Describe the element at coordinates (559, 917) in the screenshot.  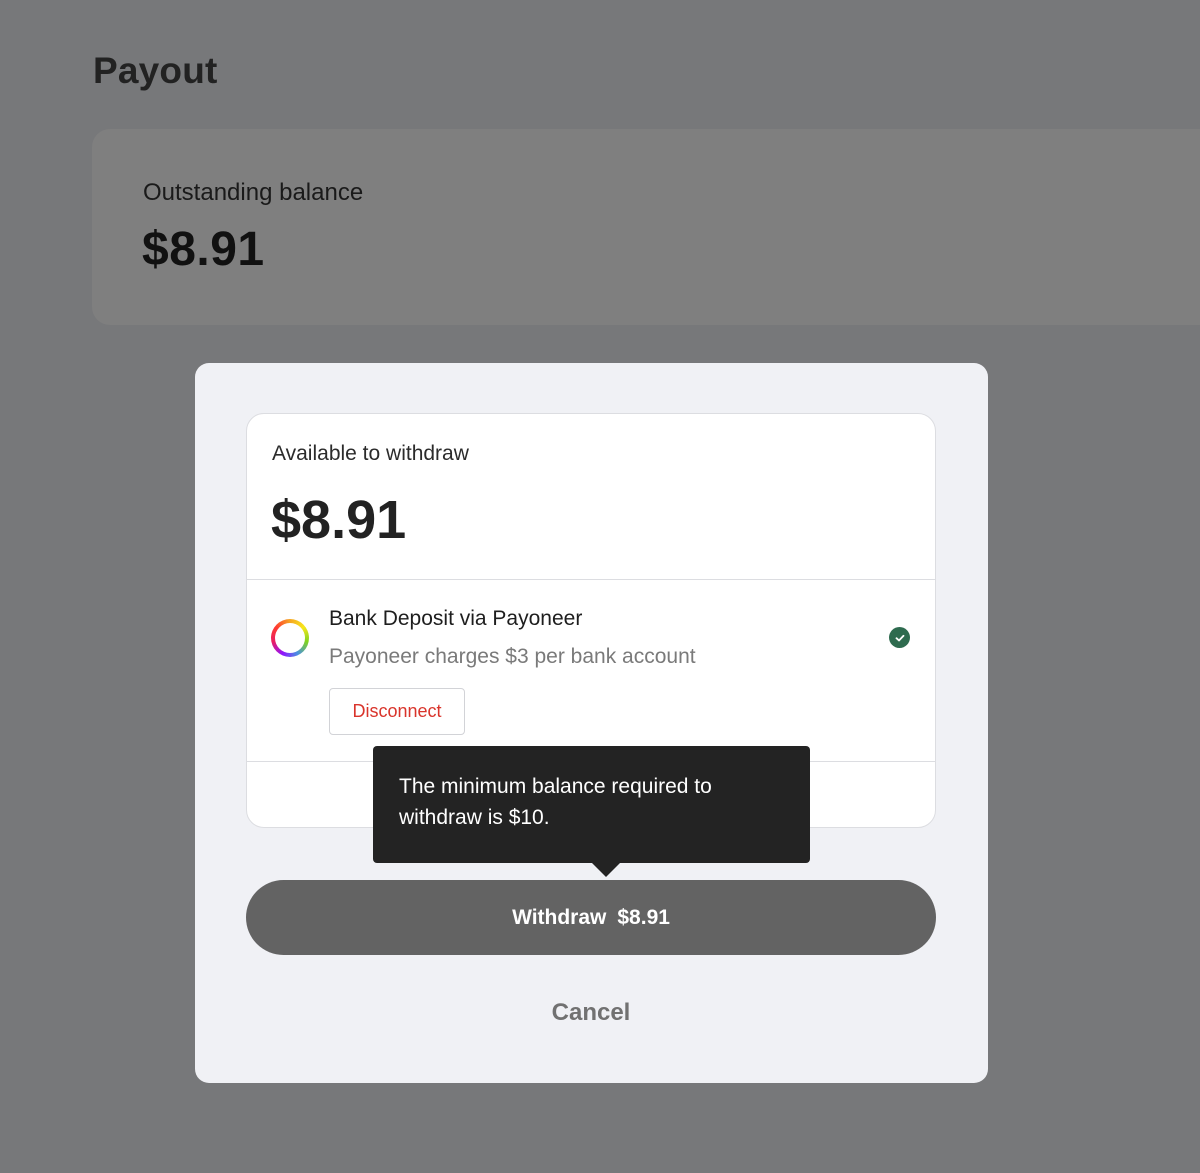
I see `withdraw-button-label: Withdraw` at that location.